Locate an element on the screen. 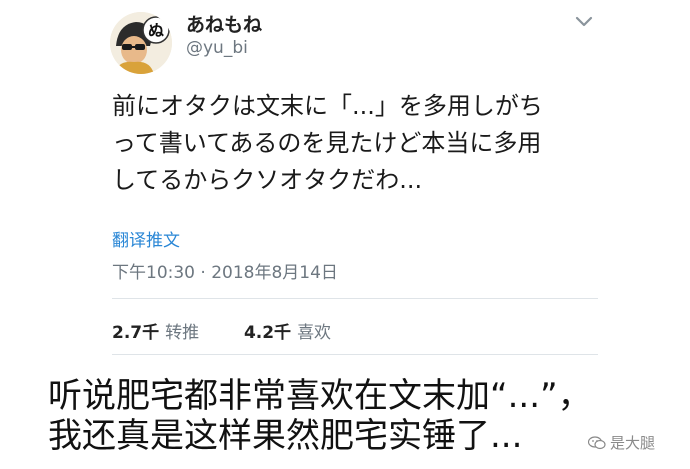  retweets-stat: 2.7千 转推 is located at coordinates (158, 333).